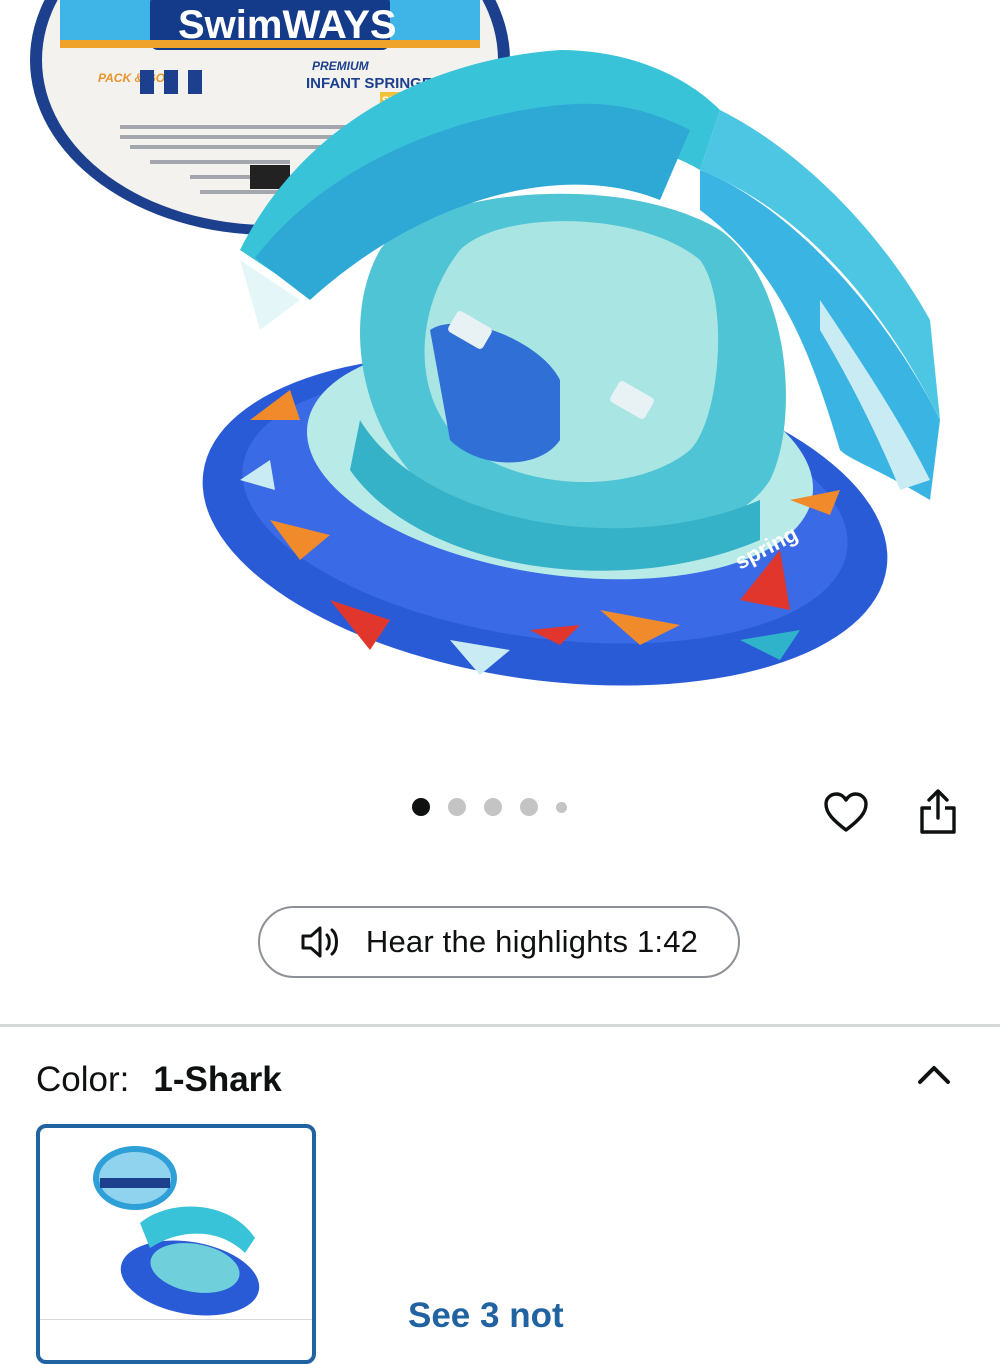 This screenshot has height=1364, width=1000. I want to click on share-button, so click(938, 812).